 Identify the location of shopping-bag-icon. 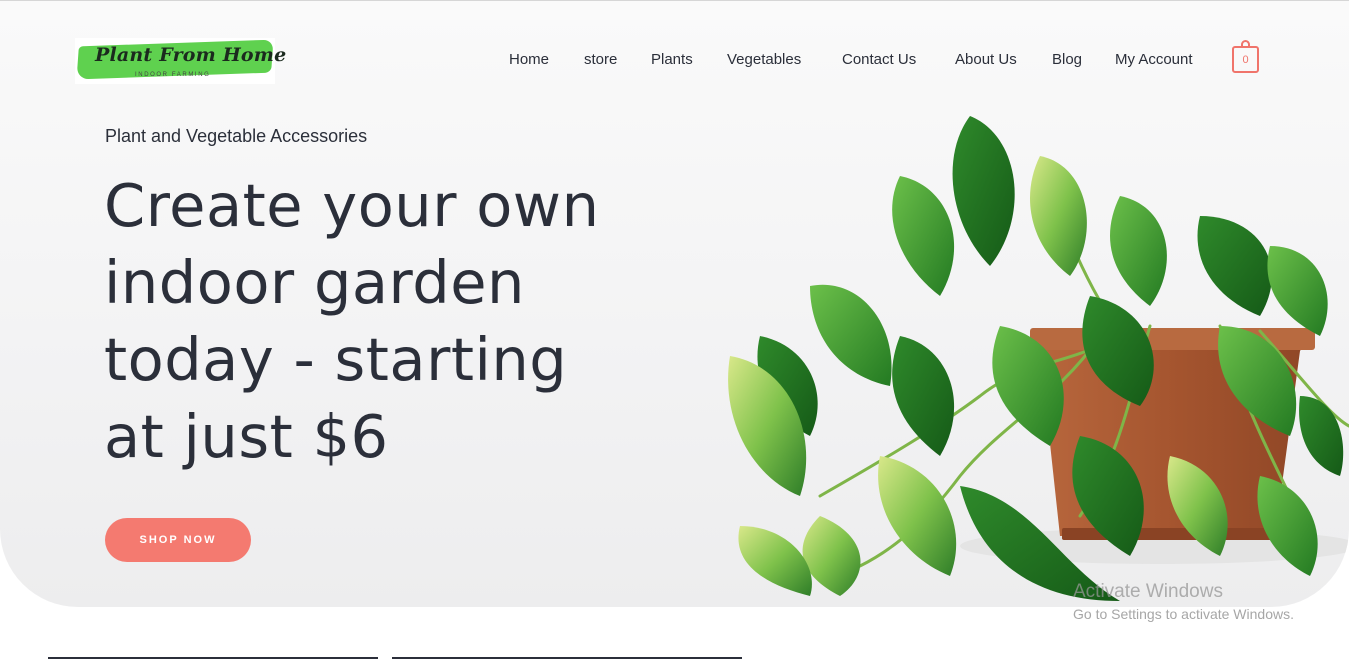
(1245, 44).